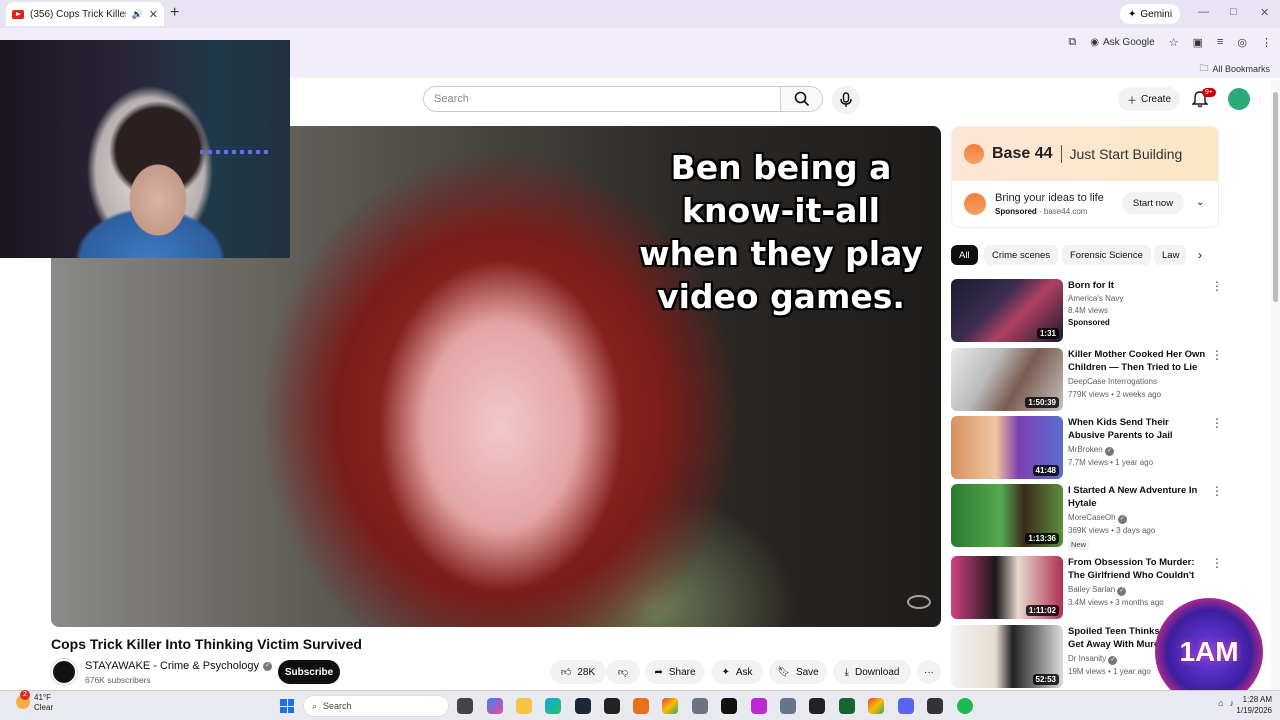 The width and height of the screenshot is (1280, 720). I want to click on media-icon: ≡, so click(1220, 42).